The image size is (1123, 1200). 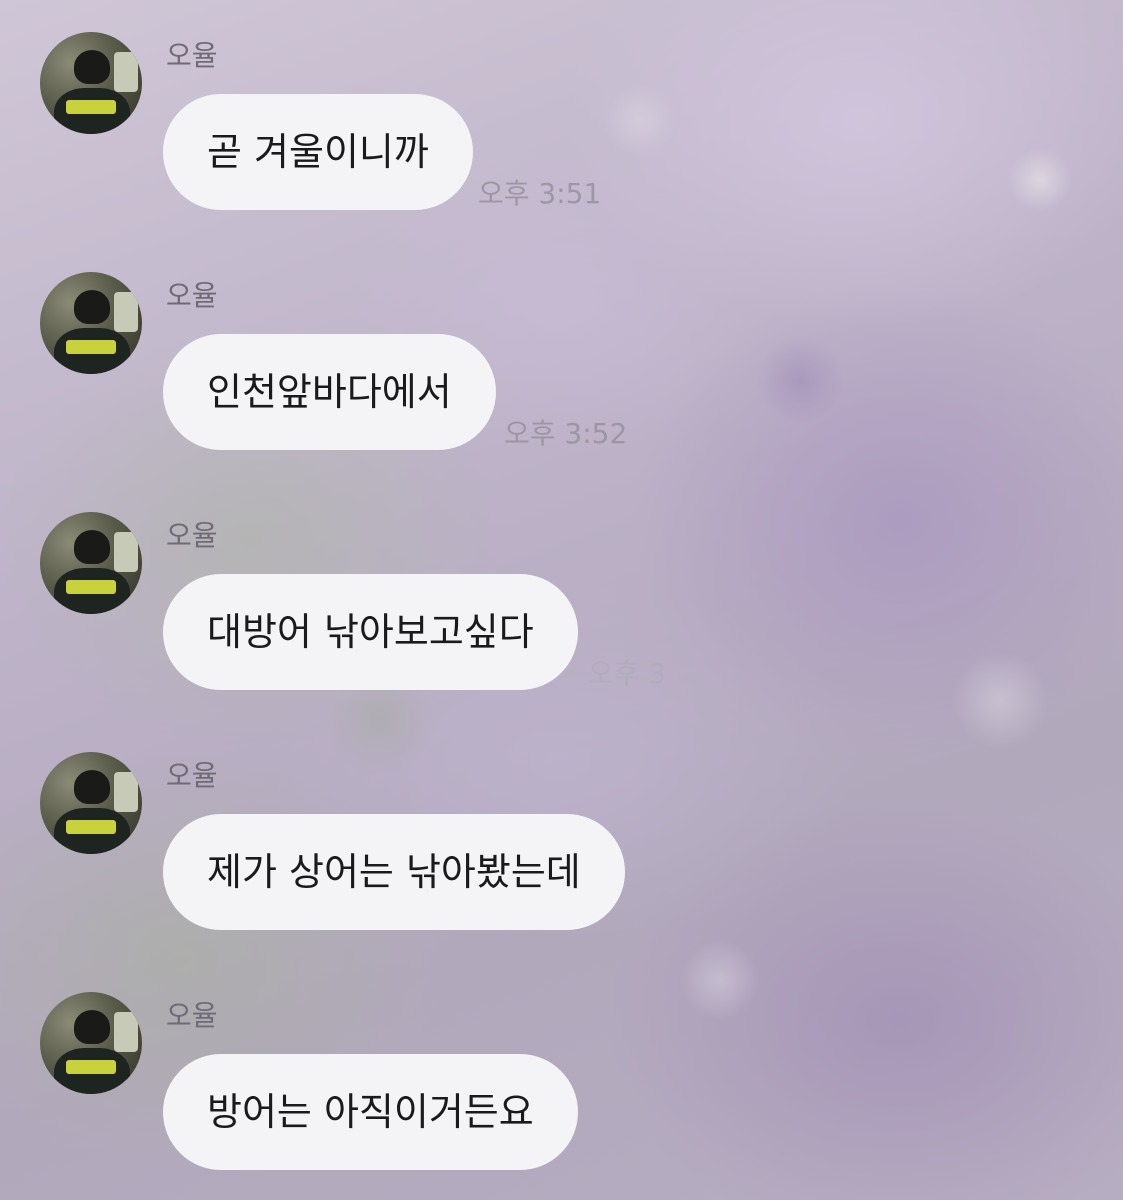 I want to click on message-bubble: 곧 겨울이니까, so click(x=318, y=152).